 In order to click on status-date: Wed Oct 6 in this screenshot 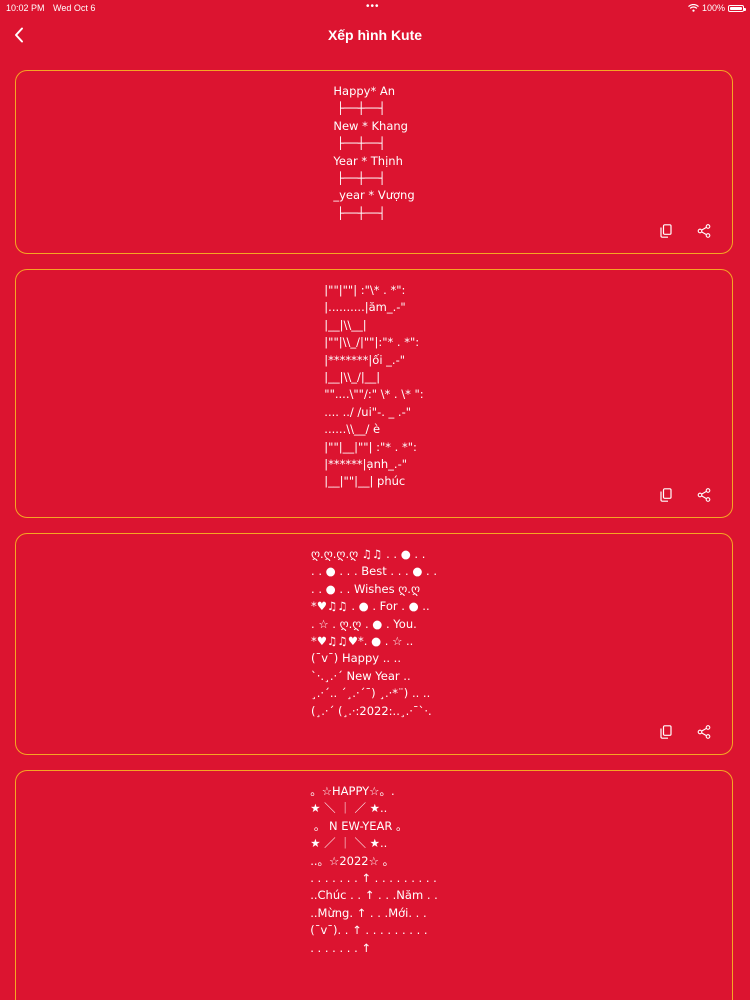, I will do `click(74, 8)`.